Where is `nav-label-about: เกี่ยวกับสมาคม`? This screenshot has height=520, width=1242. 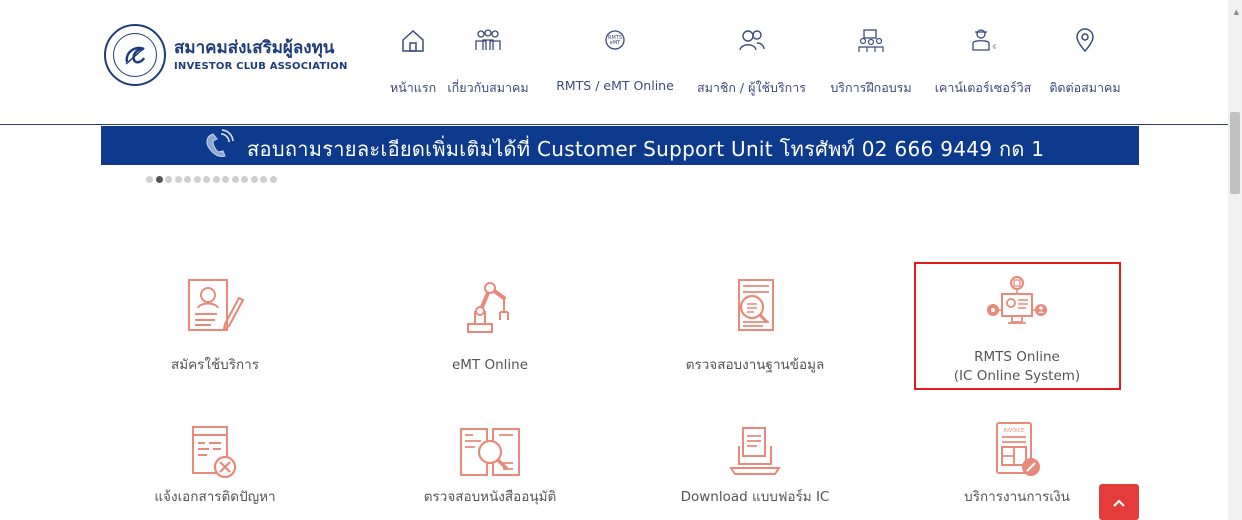
nav-label-about: เกี่ยวกับสมาคม is located at coordinates (488, 87).